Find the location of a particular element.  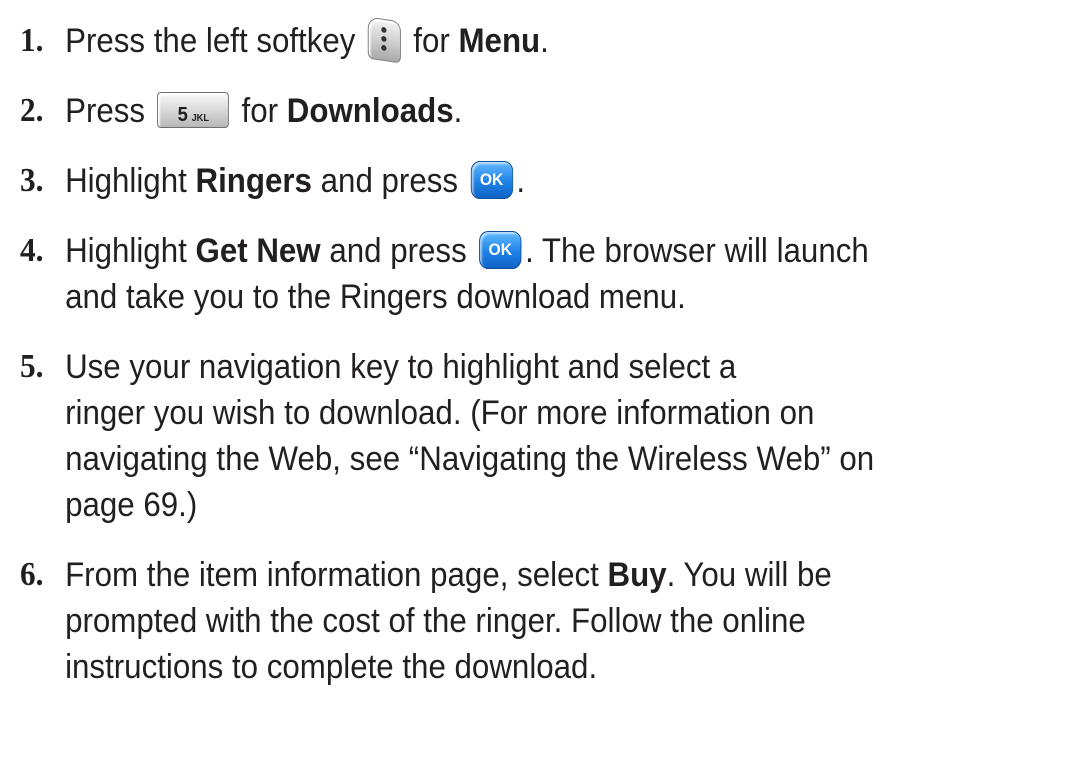

step-text: page 69.) is located at coordinates (131, 505).